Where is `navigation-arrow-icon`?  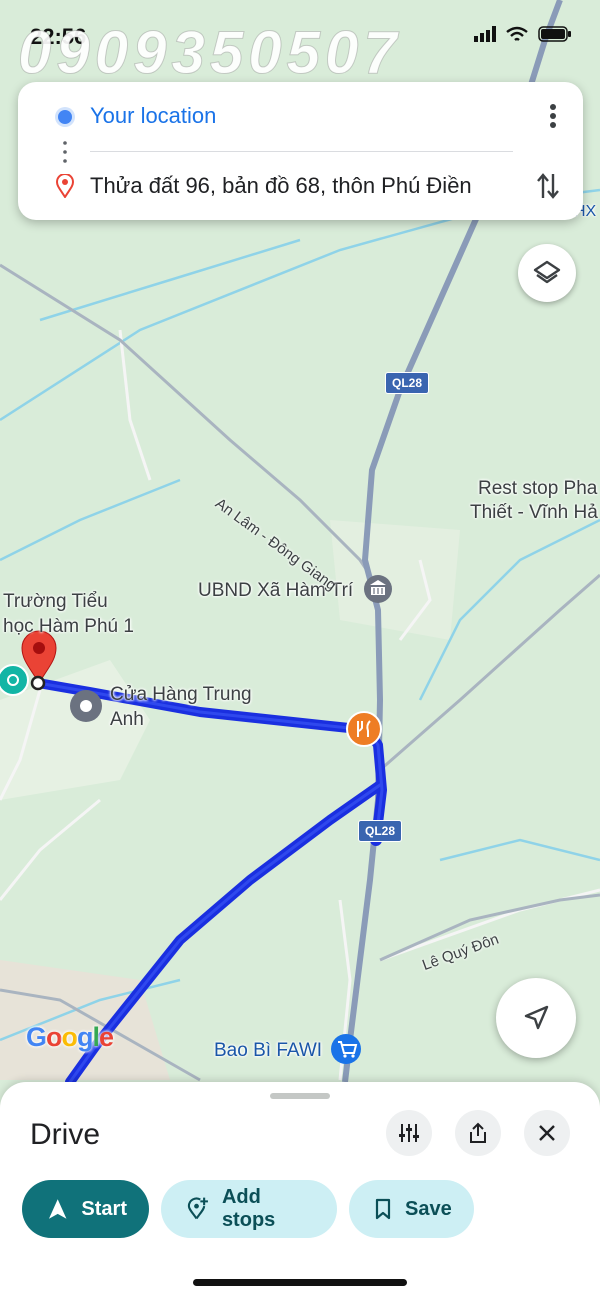
navigation-arrow-icon is located at coordinates (536, 1017).